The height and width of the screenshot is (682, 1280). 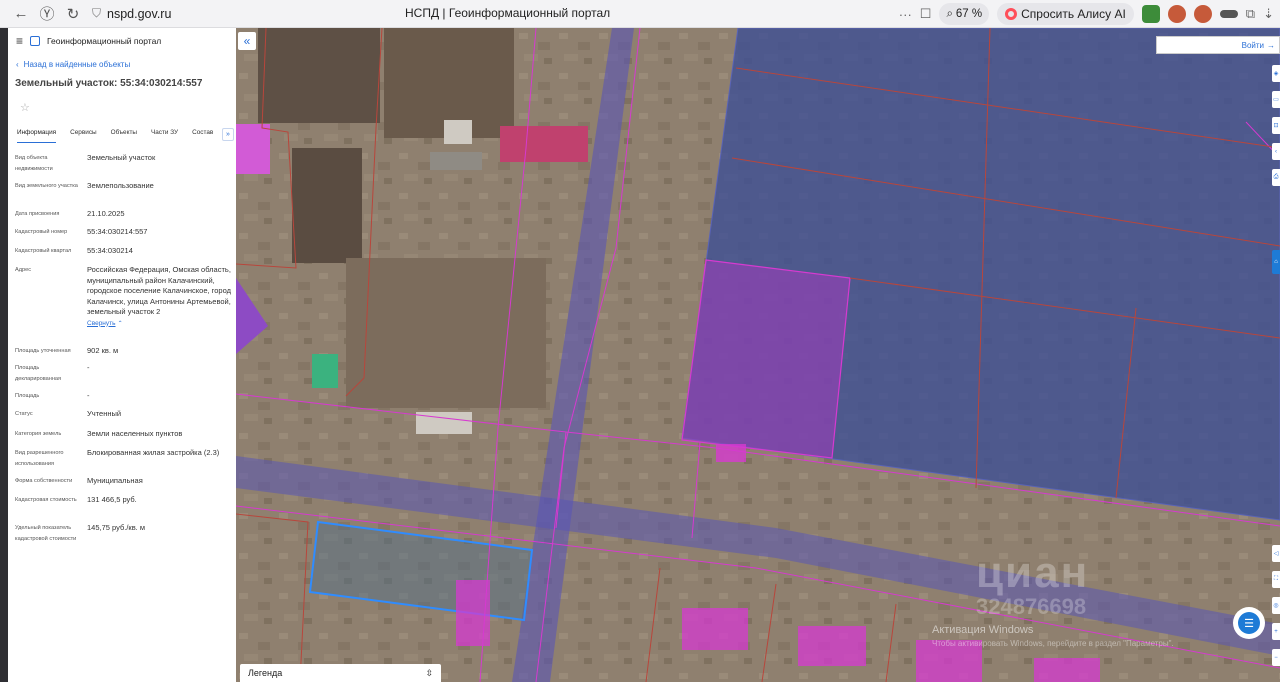 I want to click on info-value: Учтенный, so click(x=104, y=413).